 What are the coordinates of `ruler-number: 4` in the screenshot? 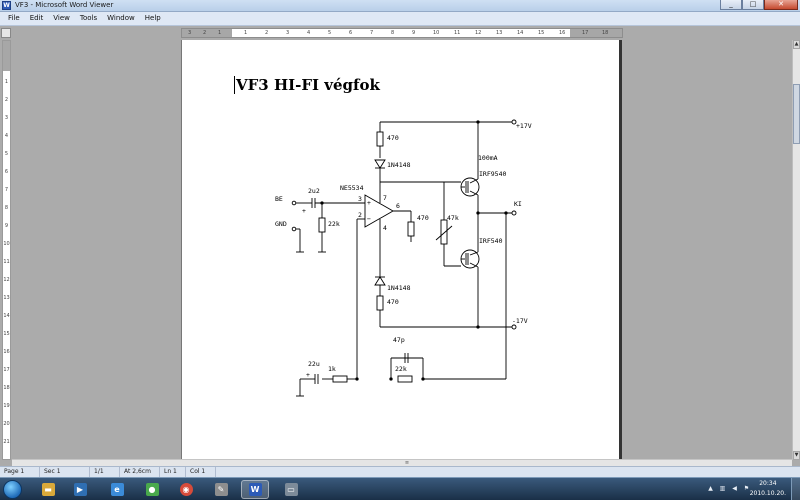 It's located at (6, 136).